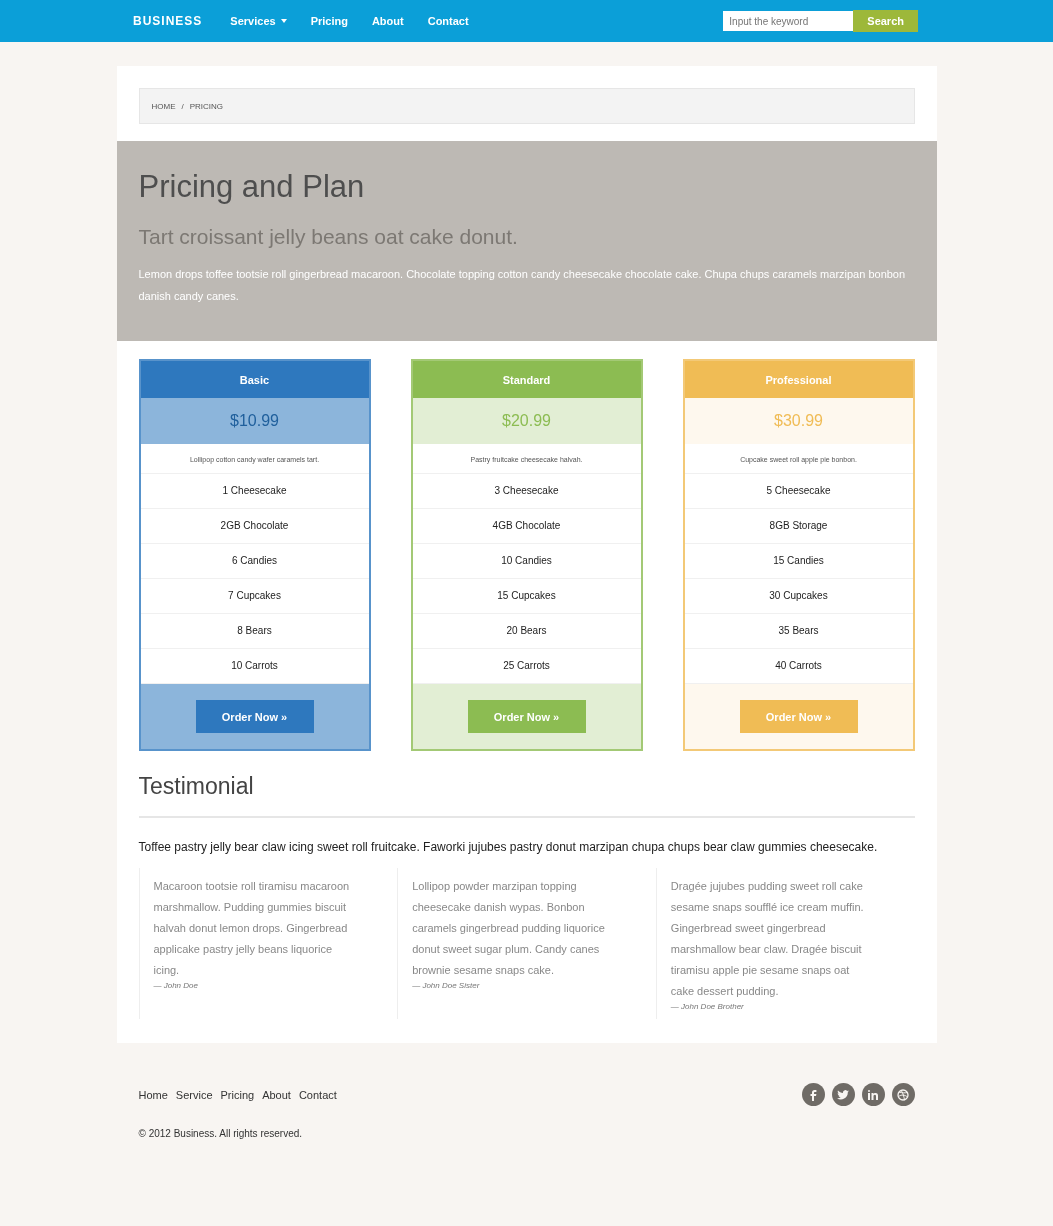  I want to click on testimonial-intro: Toffee pastry jelly bear claw icing sweet roll fruitcake. Faworki jujubes pastry donut marzipan chupa chups bear claw gummies cheesecake., so click(508, 847).